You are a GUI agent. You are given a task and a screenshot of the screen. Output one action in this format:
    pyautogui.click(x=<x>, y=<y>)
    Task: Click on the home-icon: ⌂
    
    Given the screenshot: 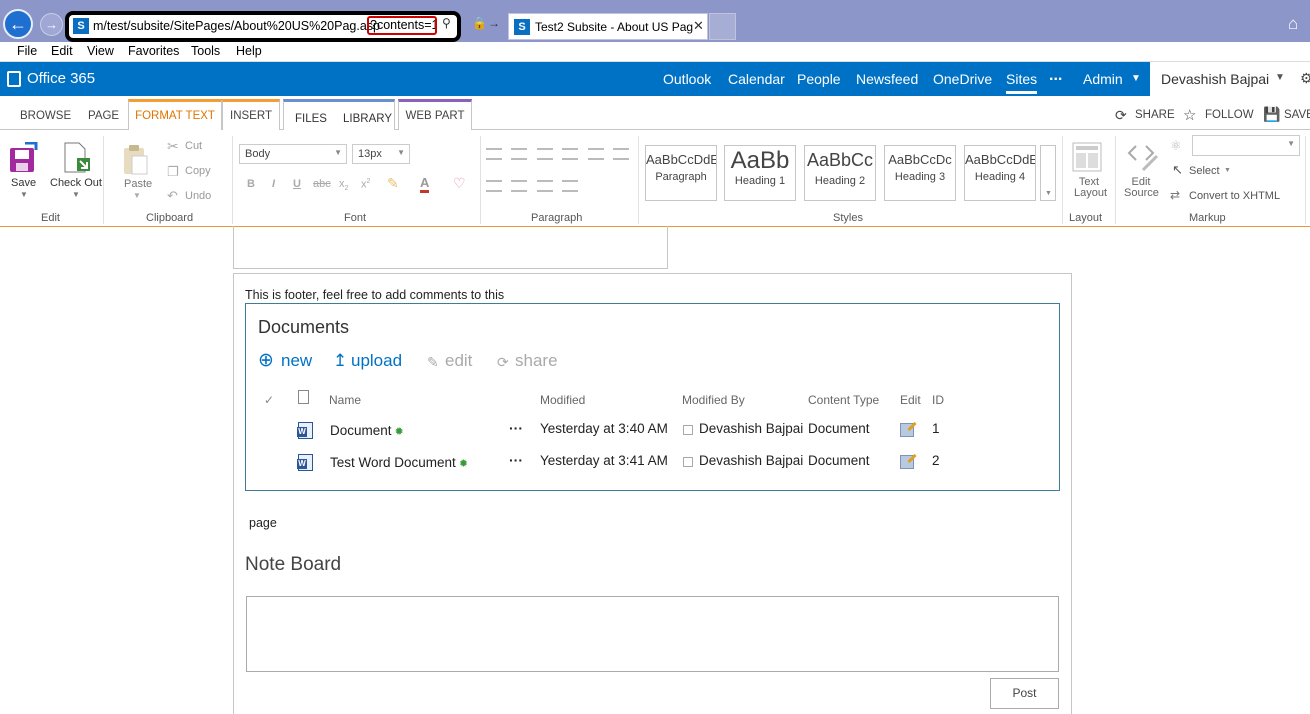 What is the action you would take?
    pyautogui.click(x=1293, y=24)
    